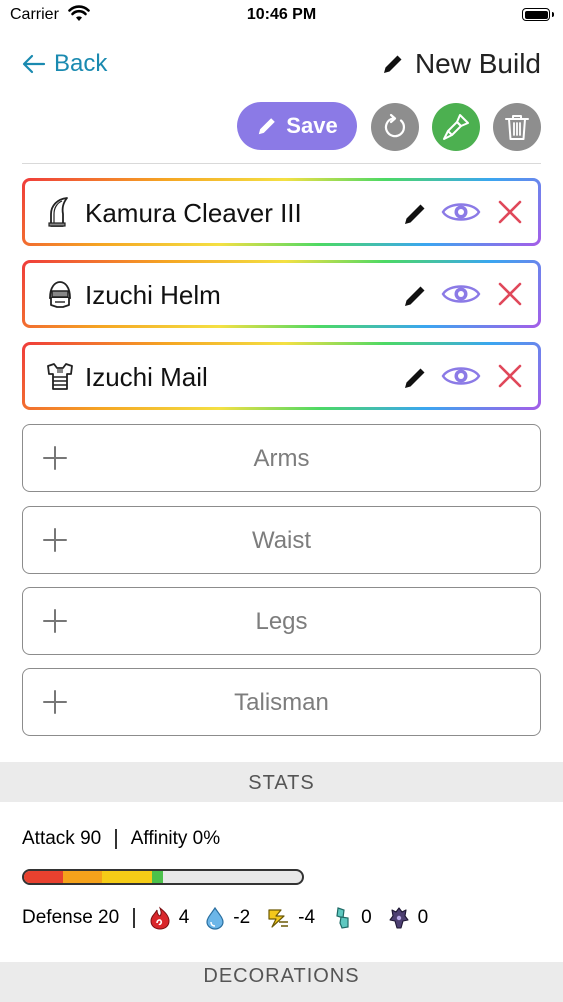 This screenshot has height=1002, width=563. Describe the element at coordinates (153, 295) in the screenshot. I see `item-name: Izuchi Helm` at that location.